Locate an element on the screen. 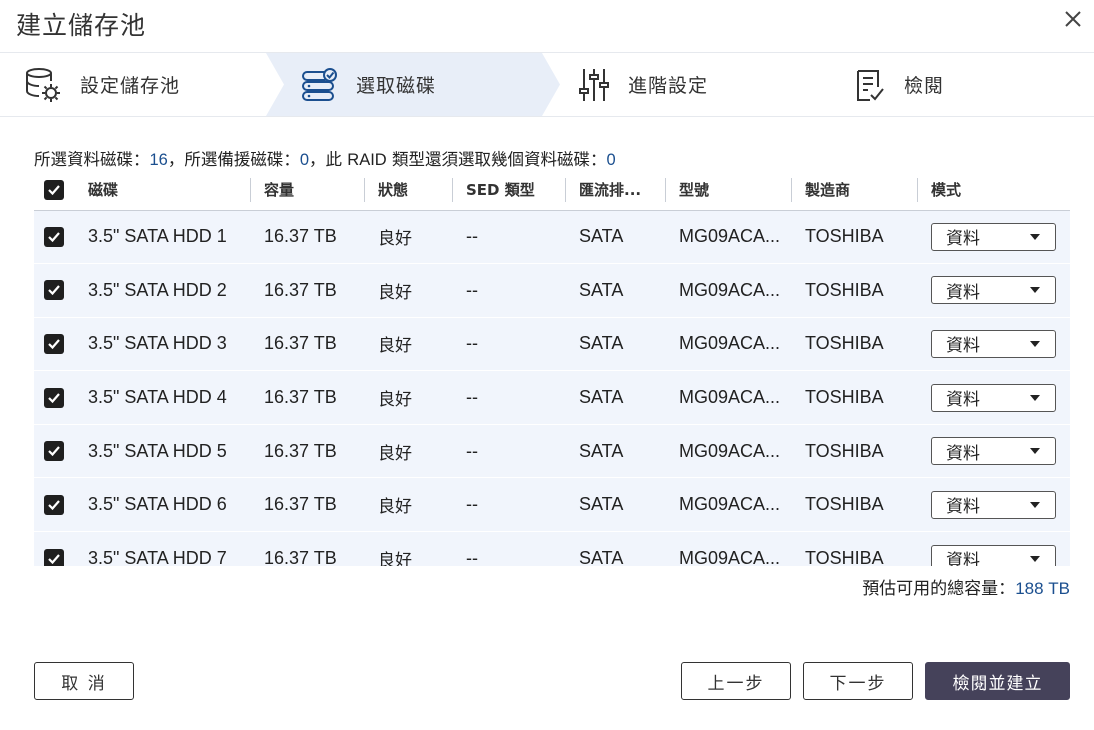  wizard-steps: 設定儲存池 選取磁碟 進階設定 檢閱 is located at coordinates (547, 84).